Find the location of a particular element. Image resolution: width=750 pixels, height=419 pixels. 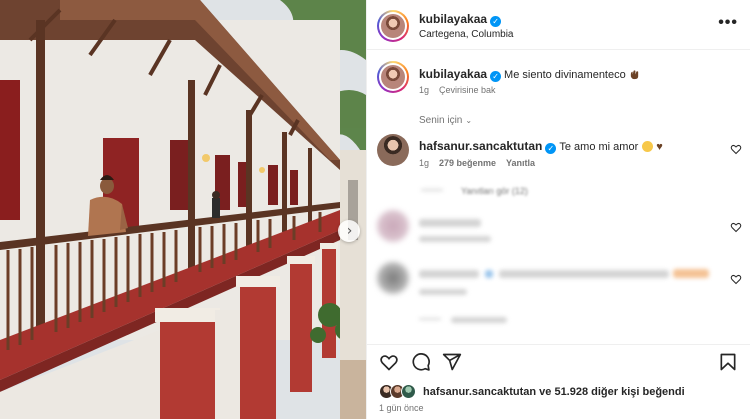

view-replies-link: Yanıtları gör (12) is located at coordinates (494, 191).